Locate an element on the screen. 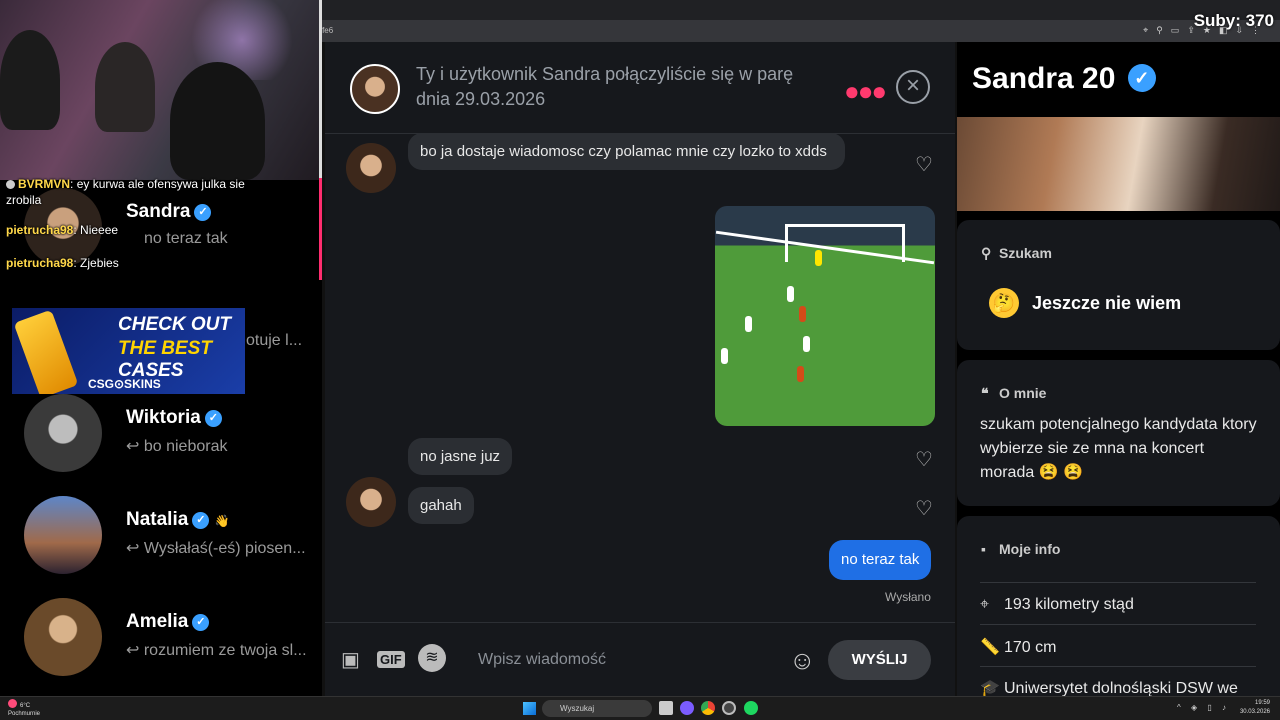 The image size is (1280, 720). message-input: Wpisz wiadomość is located at coordinates (542, 660).